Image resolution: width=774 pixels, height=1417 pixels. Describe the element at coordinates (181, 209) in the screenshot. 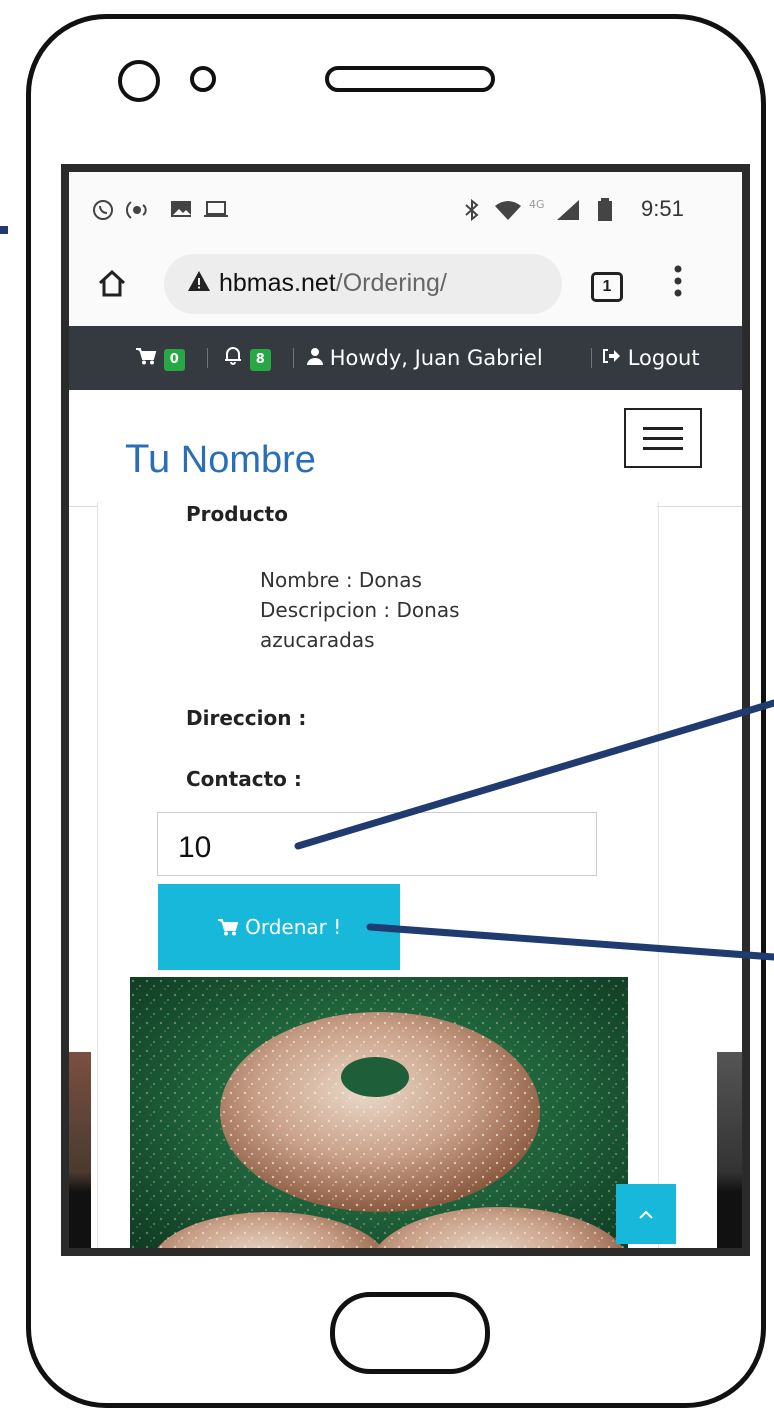

I see `gallery-icon` at that location.